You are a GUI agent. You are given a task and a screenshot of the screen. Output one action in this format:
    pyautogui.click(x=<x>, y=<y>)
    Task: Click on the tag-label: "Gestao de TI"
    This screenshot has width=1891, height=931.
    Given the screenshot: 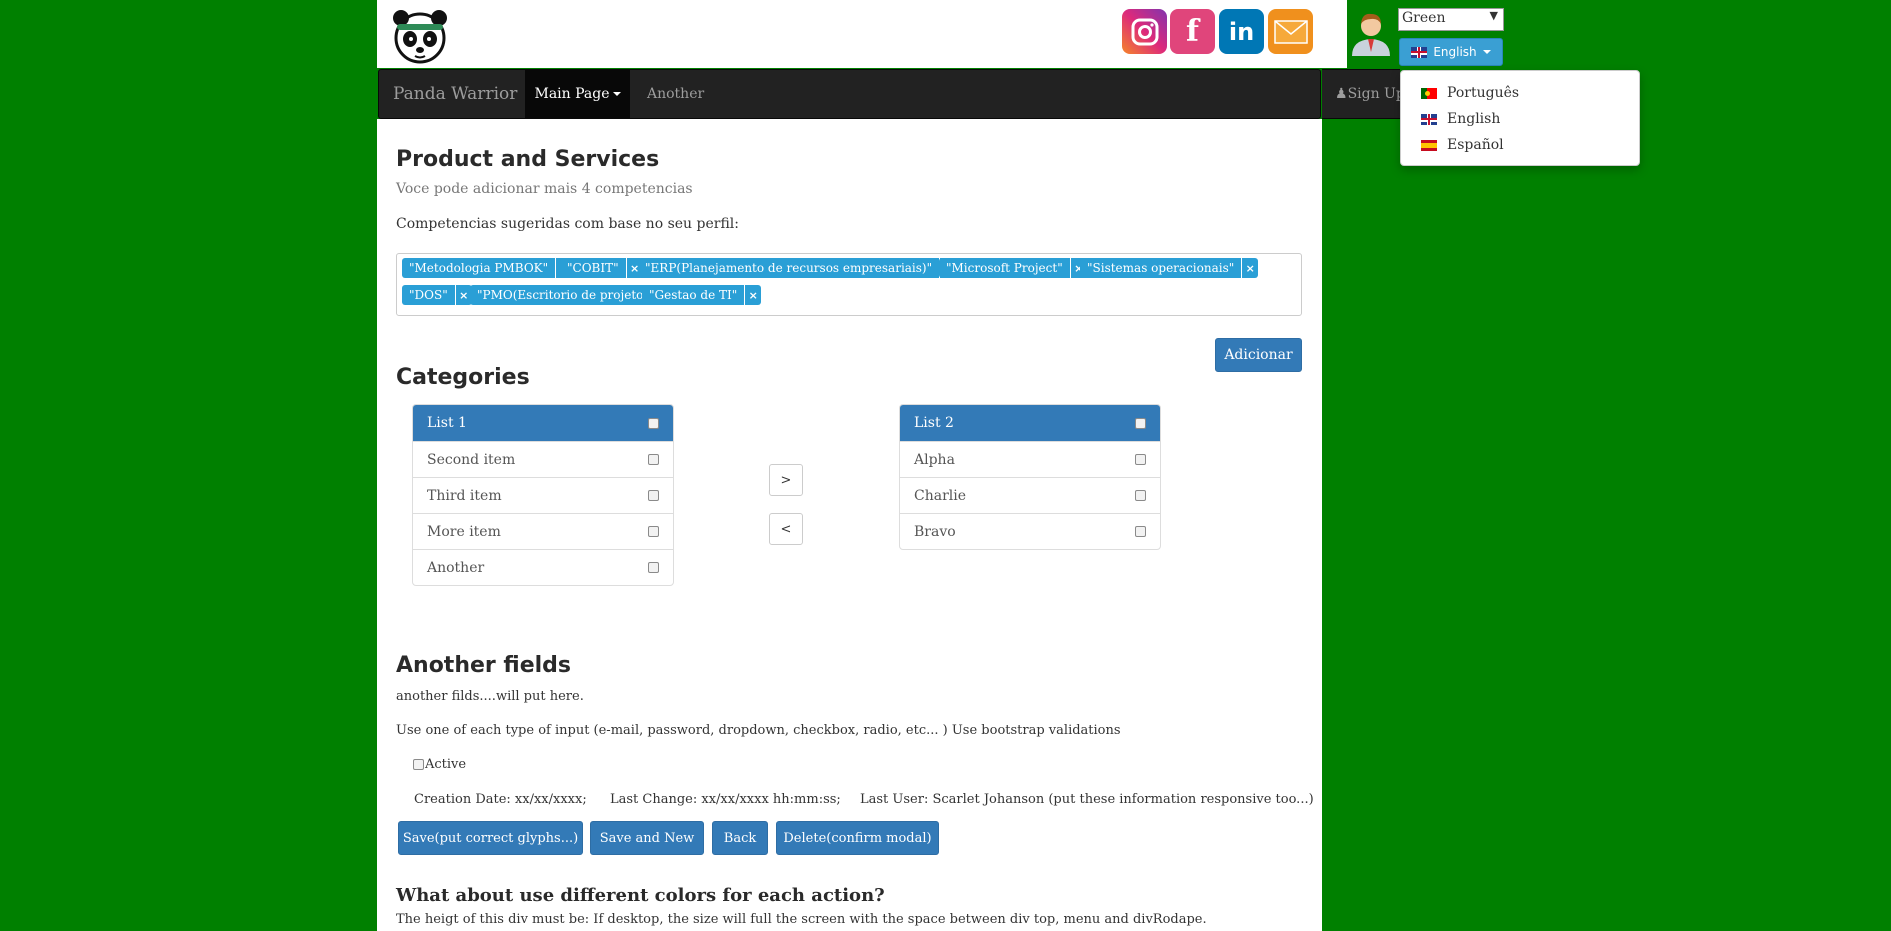 What is the action you would take?
    pyautogui.click(x=693, y=295)
    